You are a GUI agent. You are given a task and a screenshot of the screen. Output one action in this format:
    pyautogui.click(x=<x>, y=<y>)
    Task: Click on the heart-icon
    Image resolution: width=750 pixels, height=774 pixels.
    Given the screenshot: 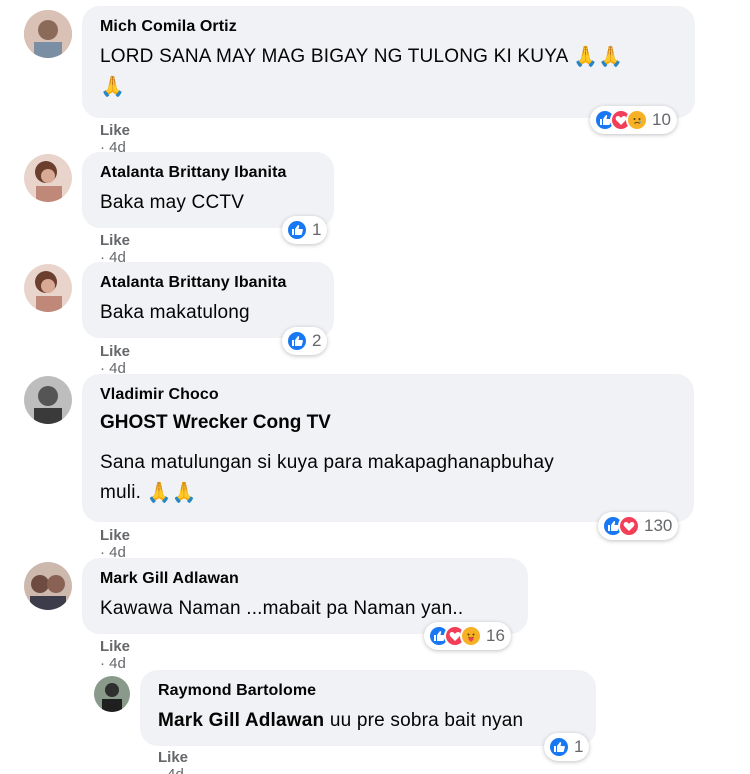 What is the action you would take?
    pyautogui.click(x=629, y=526)
    